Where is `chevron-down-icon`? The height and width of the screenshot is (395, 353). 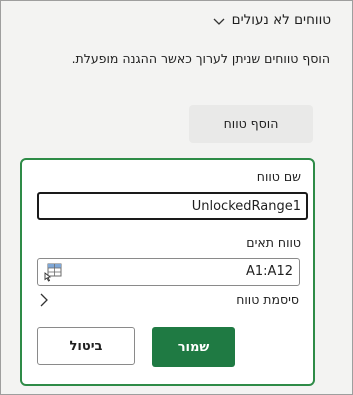 chevron-down-icon is located at coordinates (219, 21).